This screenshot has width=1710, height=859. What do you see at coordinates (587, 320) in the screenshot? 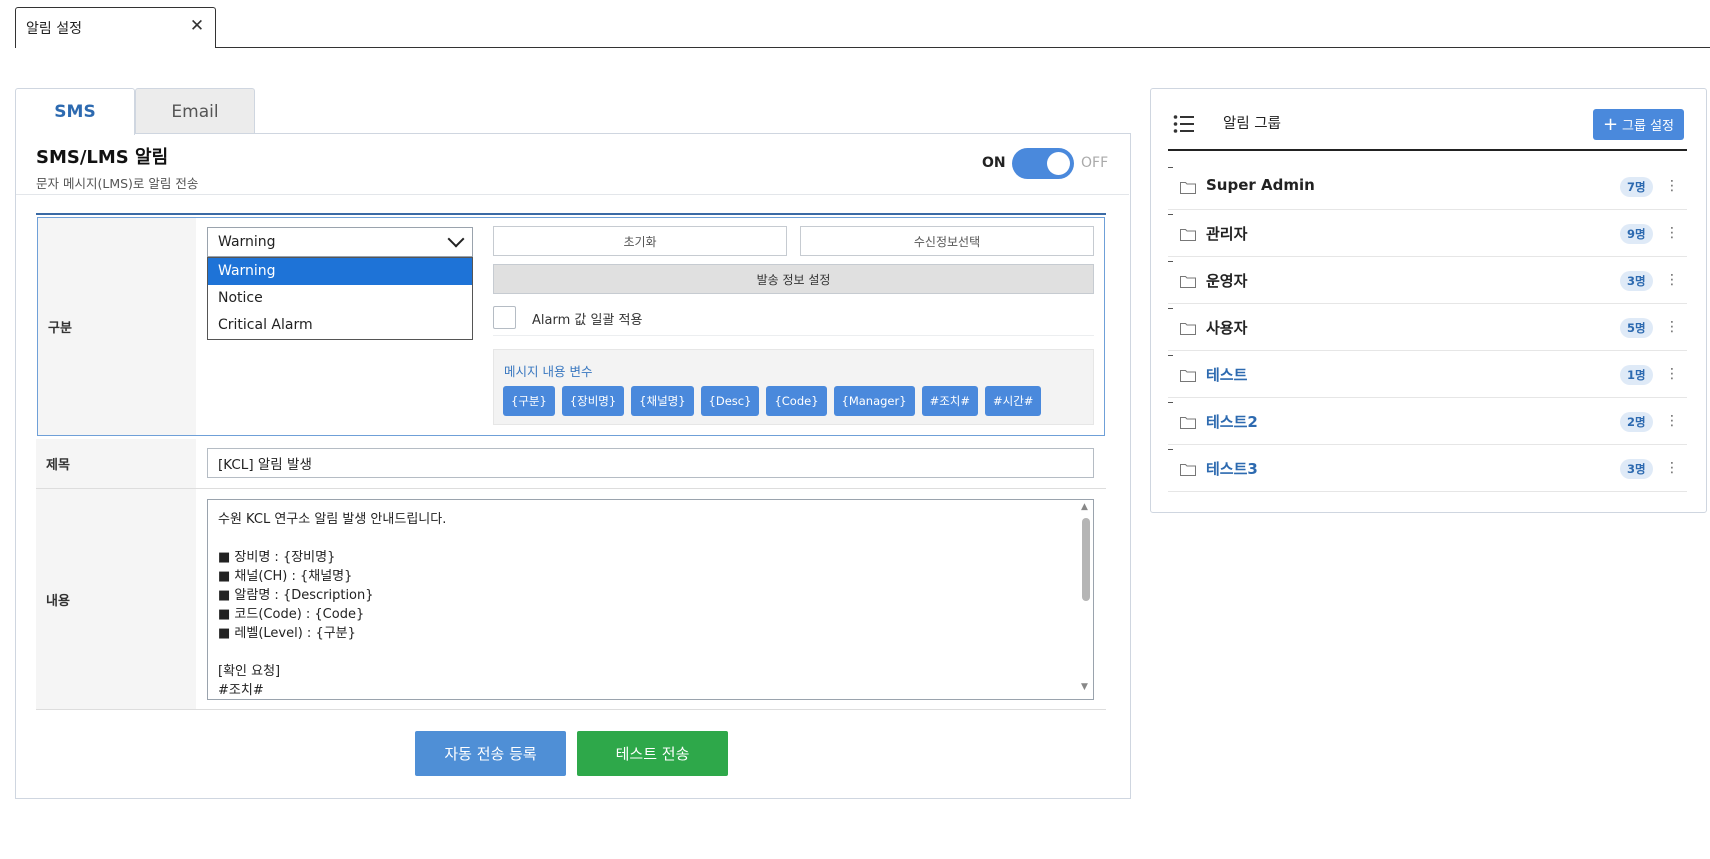
I see `bulk-apply-label: Alarm 값 일괄 적용` at bounding box center [587, 320].